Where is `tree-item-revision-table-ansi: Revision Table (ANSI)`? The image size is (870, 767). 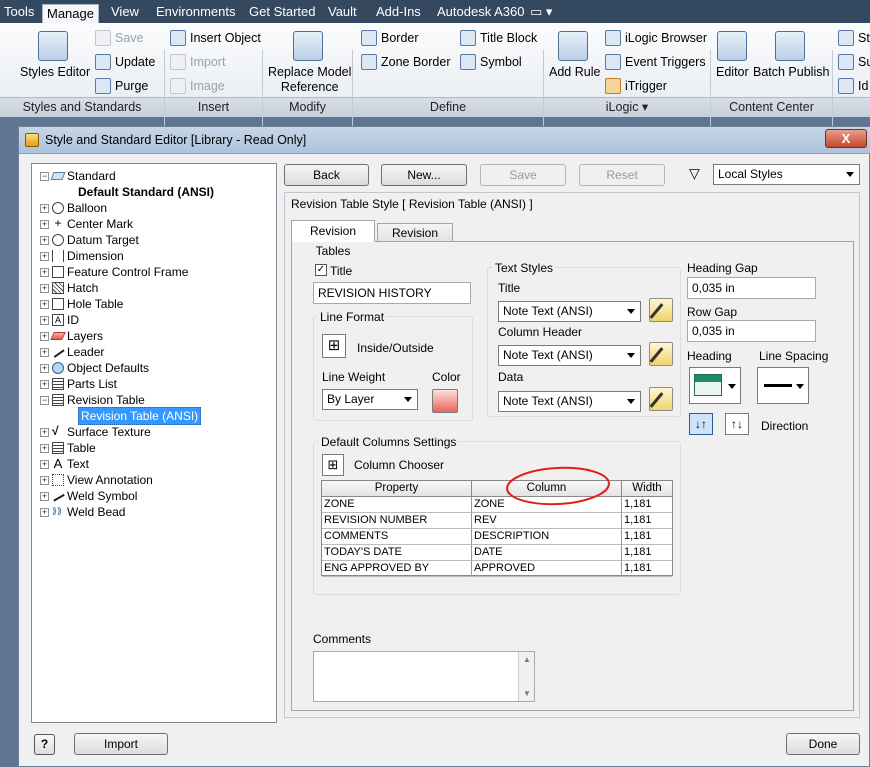
tree-item-revision-table-ansi: Revision Table (ANSI) is located at coordinates (140, 416).